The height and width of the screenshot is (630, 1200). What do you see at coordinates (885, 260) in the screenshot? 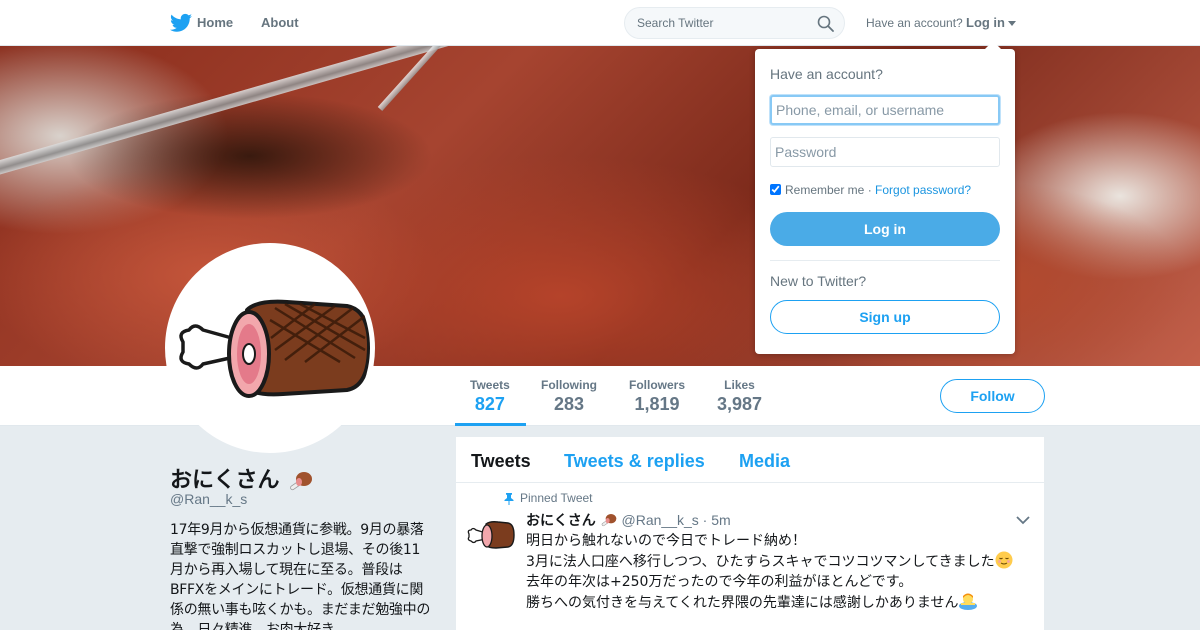
I see `divider` at bounding box center [885, 260].